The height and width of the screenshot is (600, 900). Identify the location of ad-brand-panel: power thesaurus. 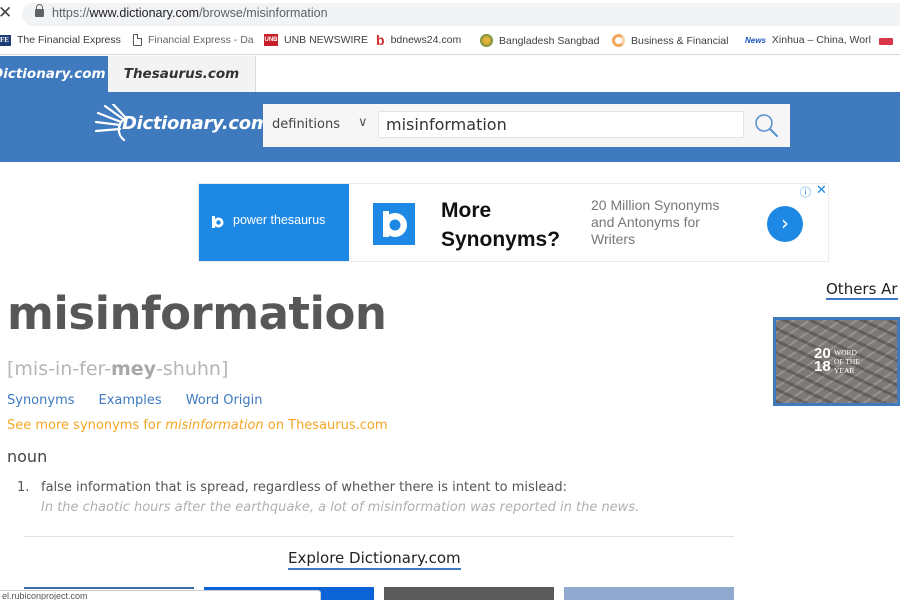
(274, 222).